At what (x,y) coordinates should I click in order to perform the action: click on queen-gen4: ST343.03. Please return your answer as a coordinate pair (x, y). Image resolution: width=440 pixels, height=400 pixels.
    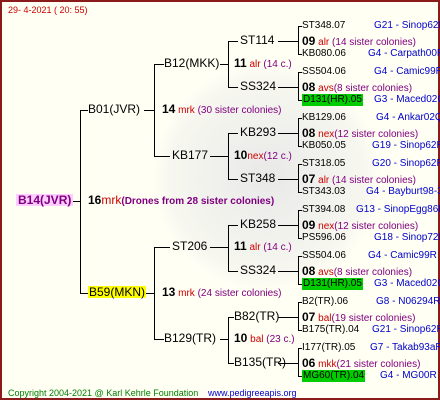
    Looking at the image, I should click on (323, 192).